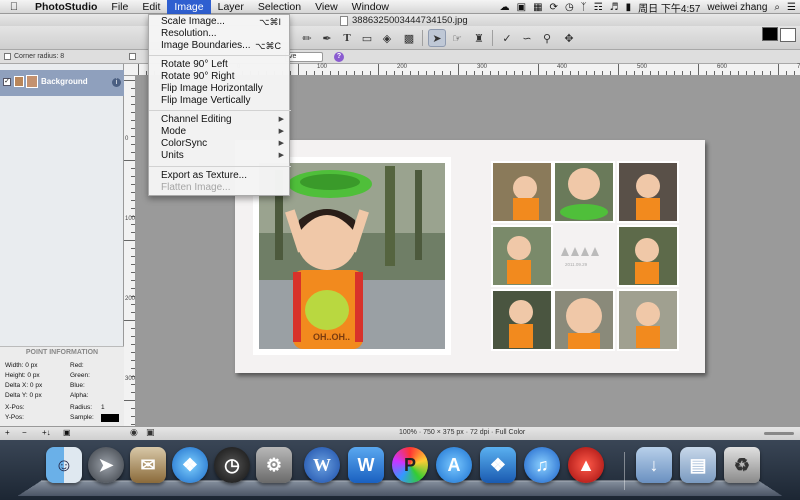 The width and height of the screenshot is (800, 500). Describe the element at coordinates (62, 83) in the screenshot. I see `layer-row-background: ✓ Background i` at that location.